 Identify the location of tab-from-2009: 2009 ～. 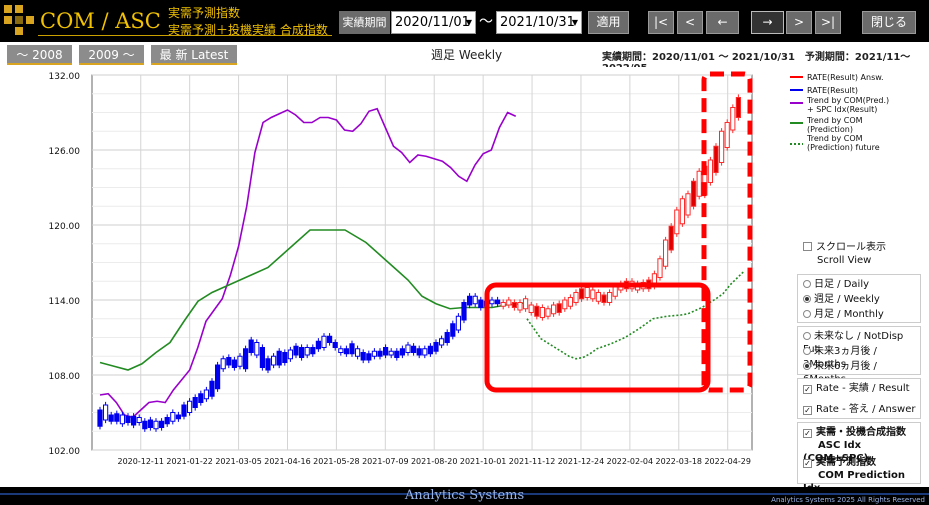
(111, 55).